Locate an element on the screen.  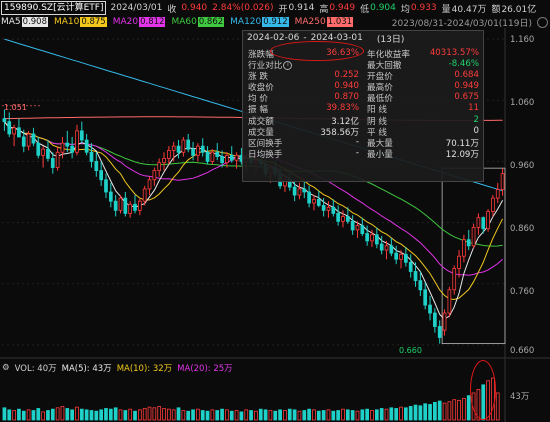
date-range: 2023/08/31-2024/03/01(119日) is located at coordinates (461, 23).